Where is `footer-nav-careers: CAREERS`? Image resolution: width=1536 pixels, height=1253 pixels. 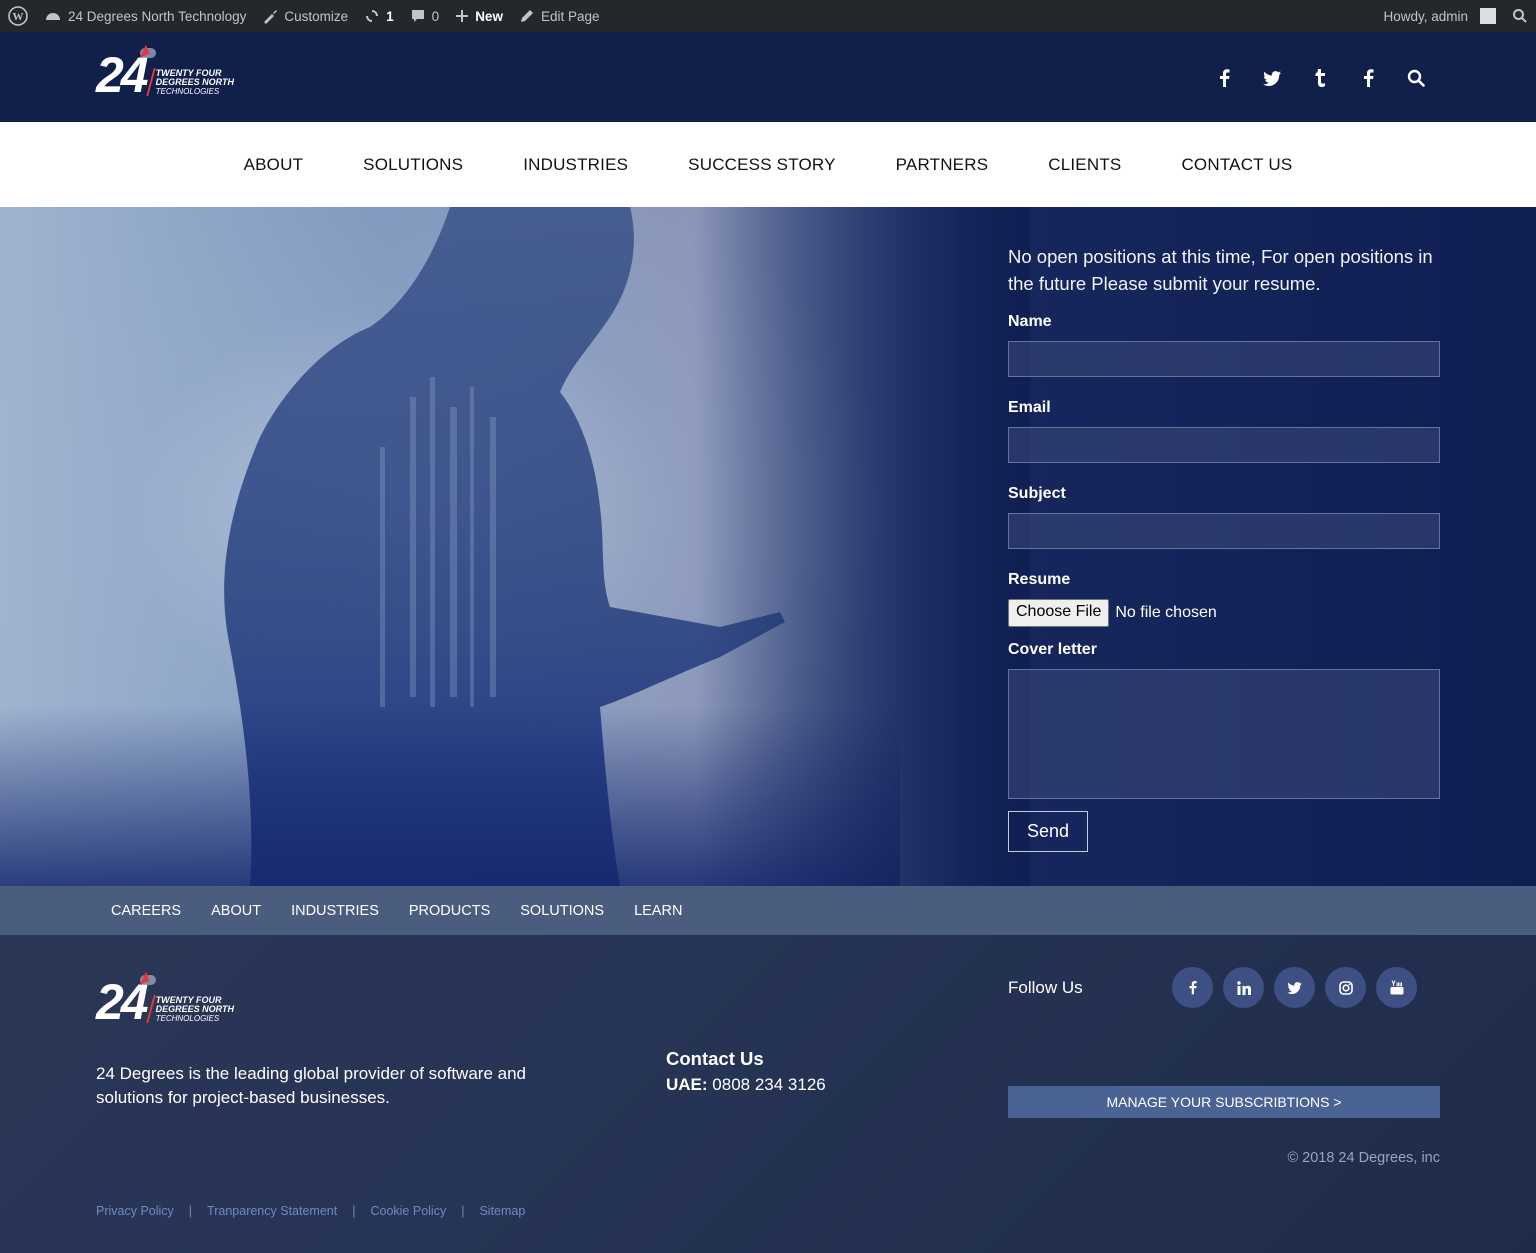
footer-nav-careers: CAREERS is located at coordinates (146, 911).